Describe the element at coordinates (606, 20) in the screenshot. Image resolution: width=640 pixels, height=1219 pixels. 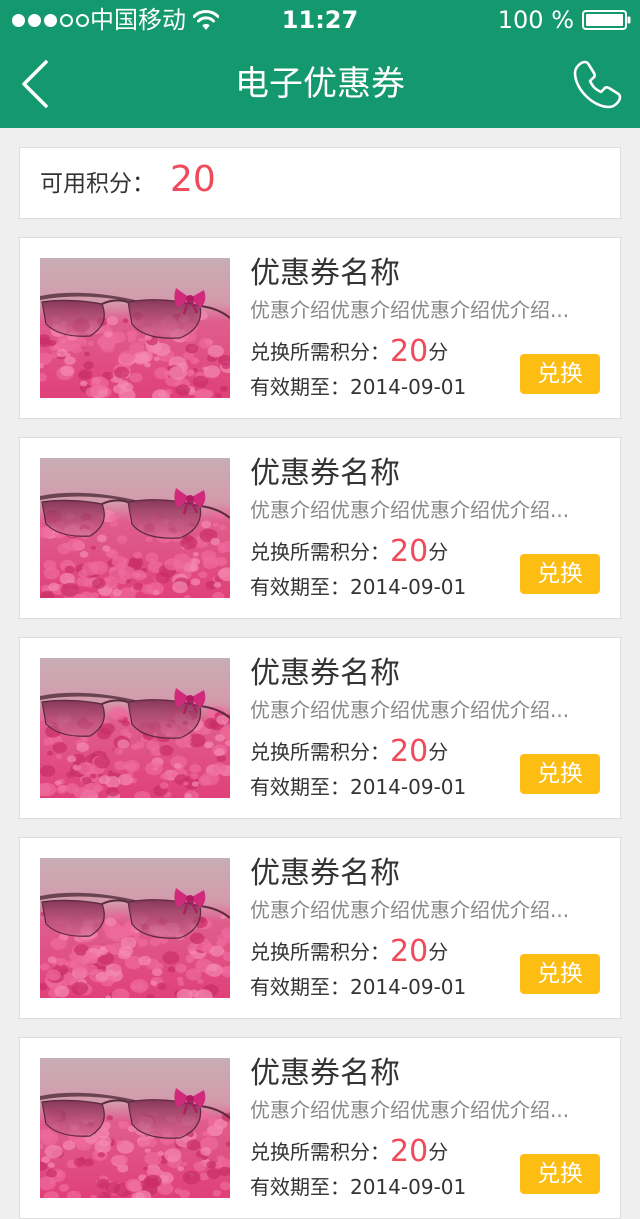
I see `battery-icon` at that location.